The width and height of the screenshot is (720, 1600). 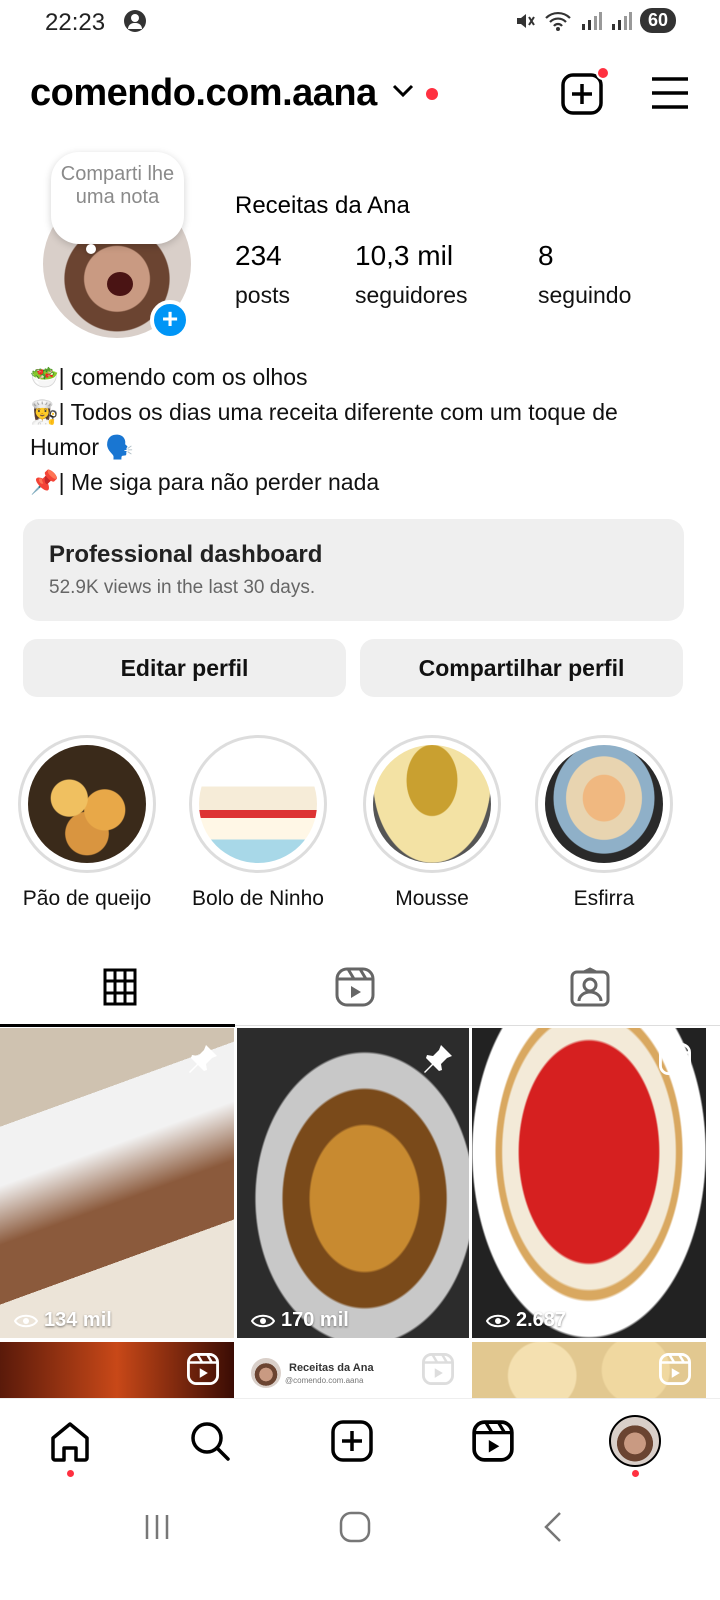 I want to click on profile-header: comendo.com.aana, so click(x=360, y=94).